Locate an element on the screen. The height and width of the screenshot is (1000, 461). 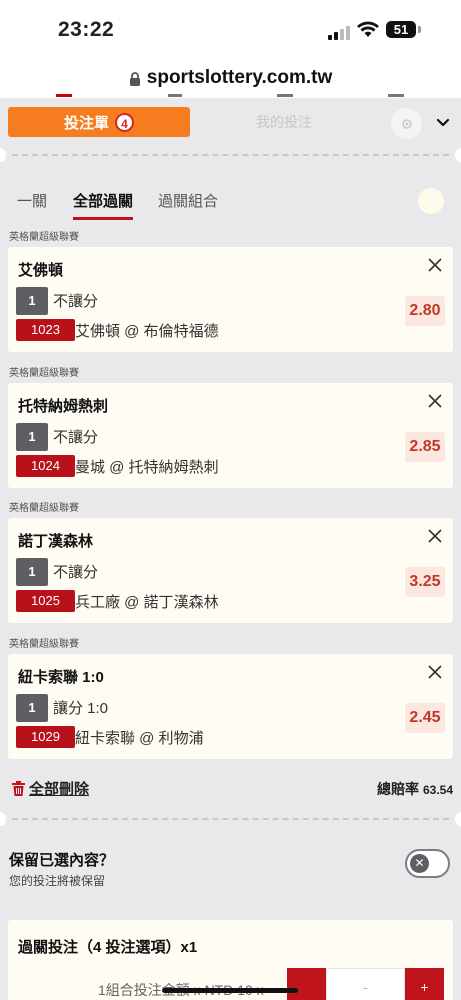
selection-card: 艾佛頓 1 不讓分 1023 艾佛頓 @ 布倫特福德 2.80 is located at coordinates (230, 299).